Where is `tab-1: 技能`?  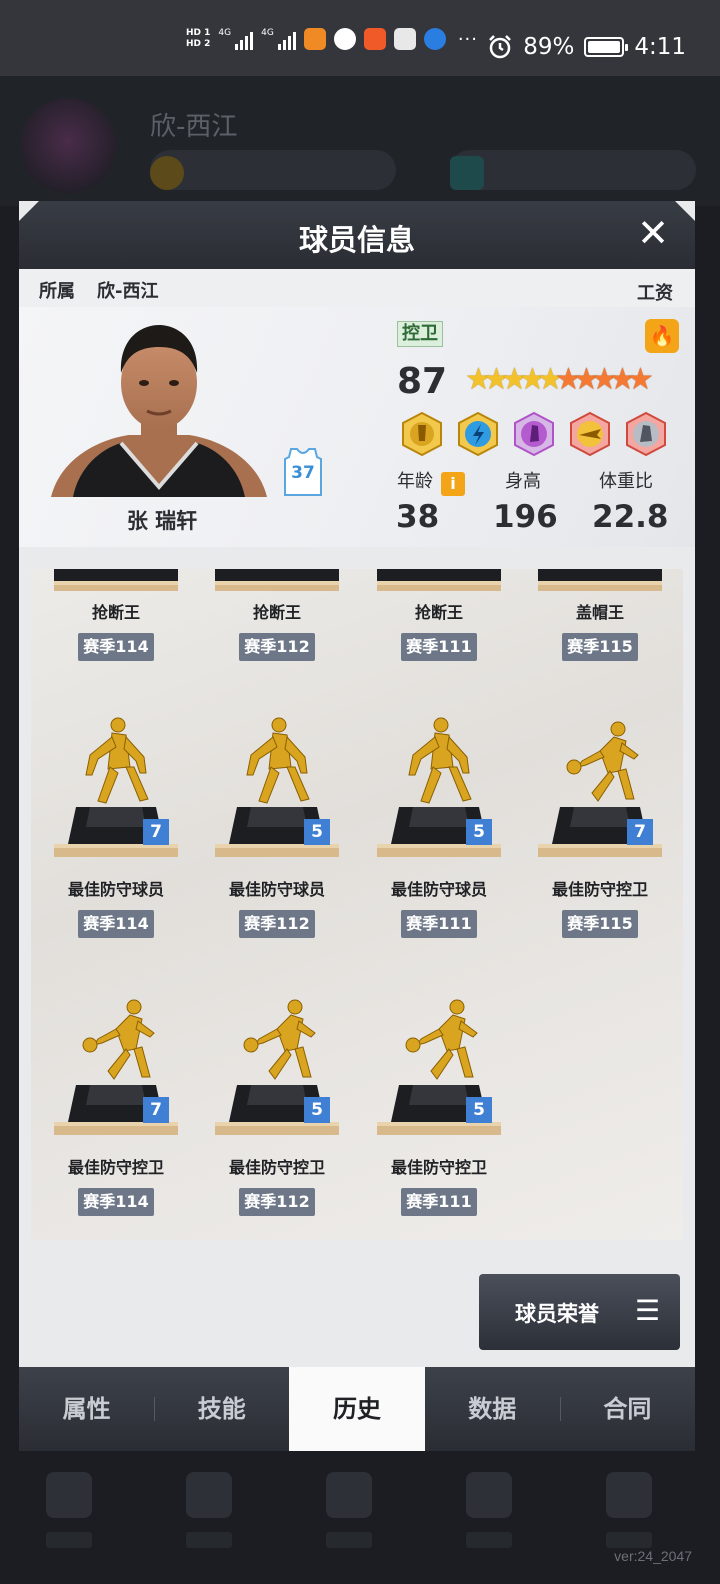 tab-1: 技能 is located at coordinates (221, 1409).